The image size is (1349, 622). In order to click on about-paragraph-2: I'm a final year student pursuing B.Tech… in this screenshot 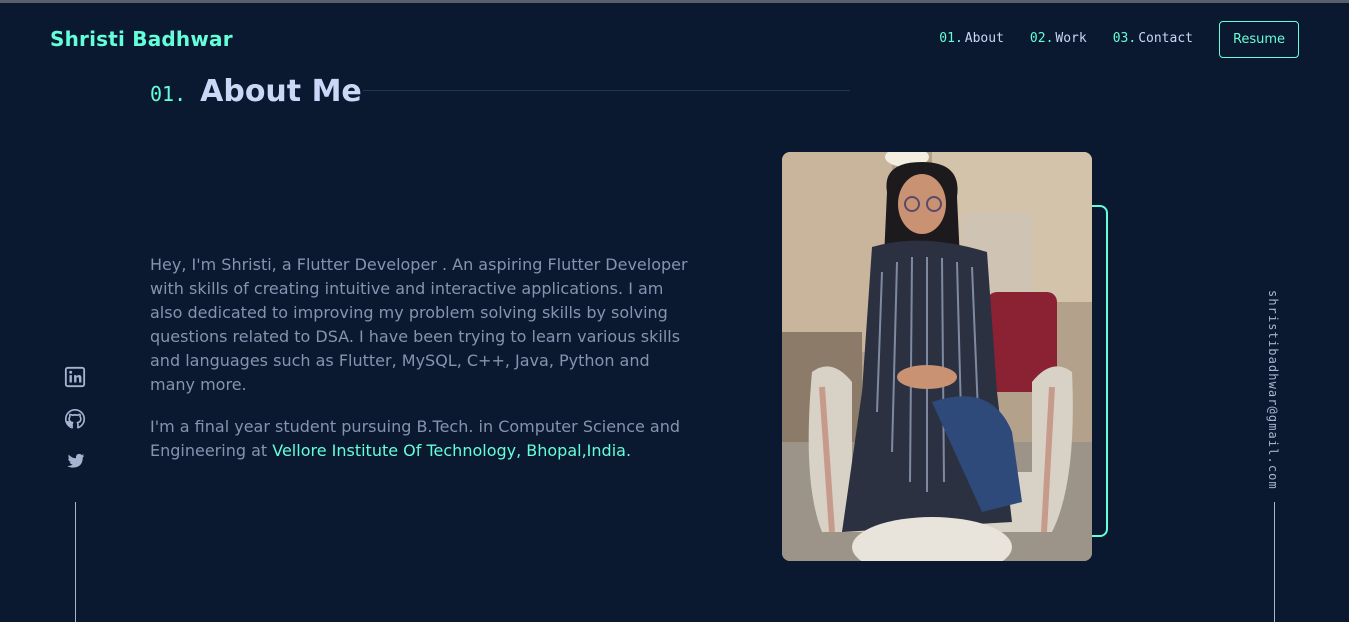, I will do `click(420, 439)`.